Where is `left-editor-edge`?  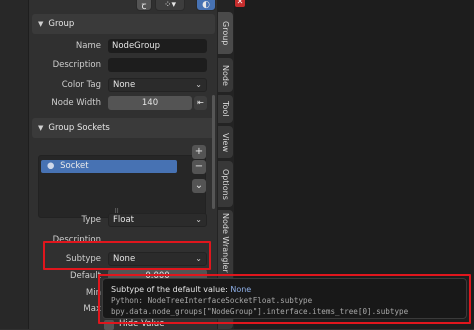
left-editor-edge is located at coordinates (14, 164).